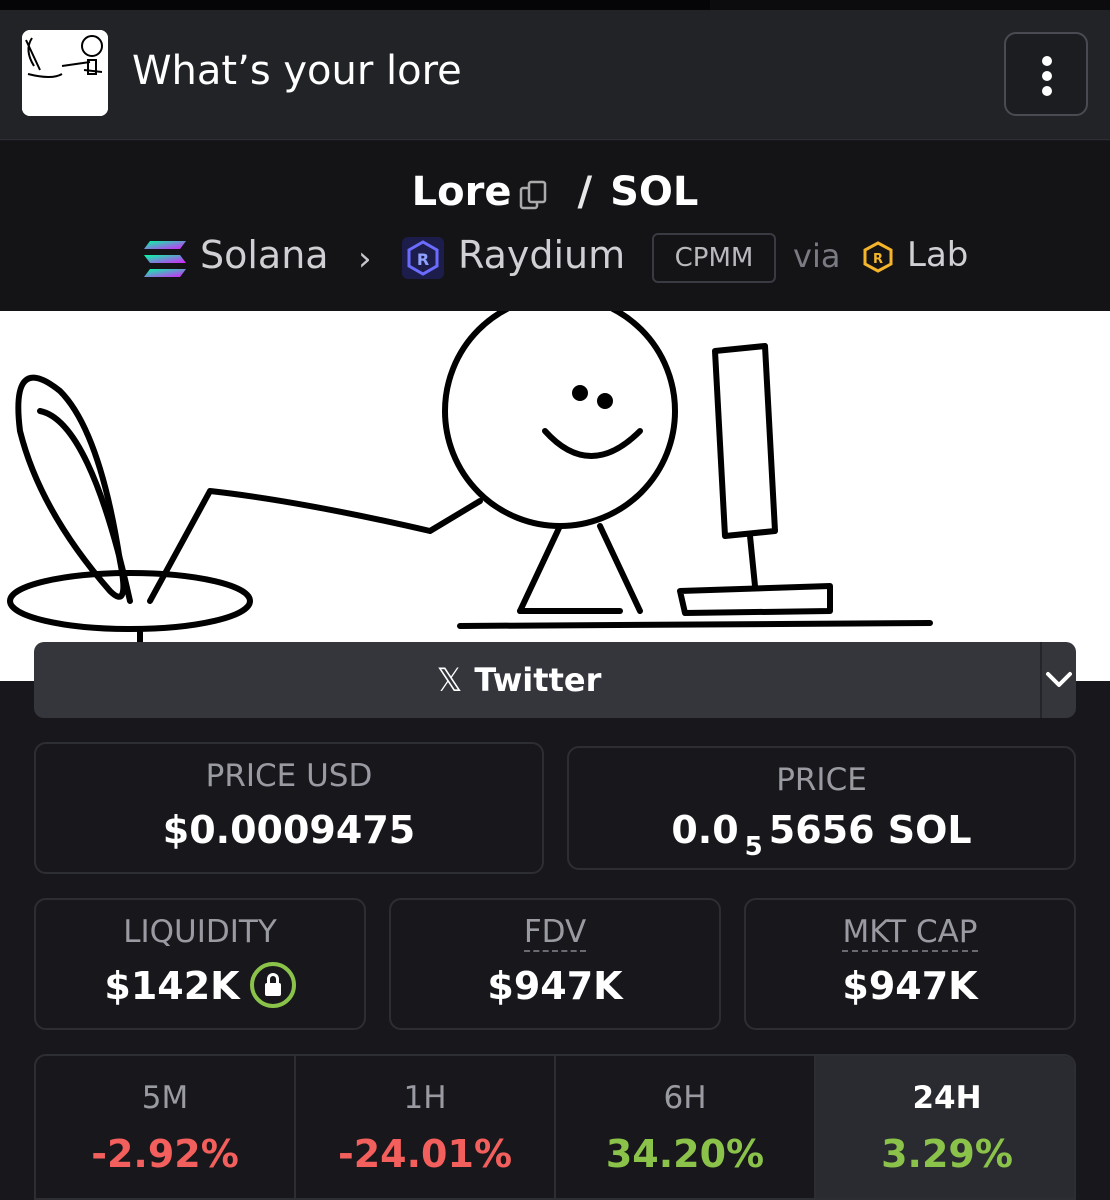  What do you see at coordinates (945, 1127) in the screenshot?
I see `tab-24h: 24H 3.29%` at bounding box center [945, 1127].